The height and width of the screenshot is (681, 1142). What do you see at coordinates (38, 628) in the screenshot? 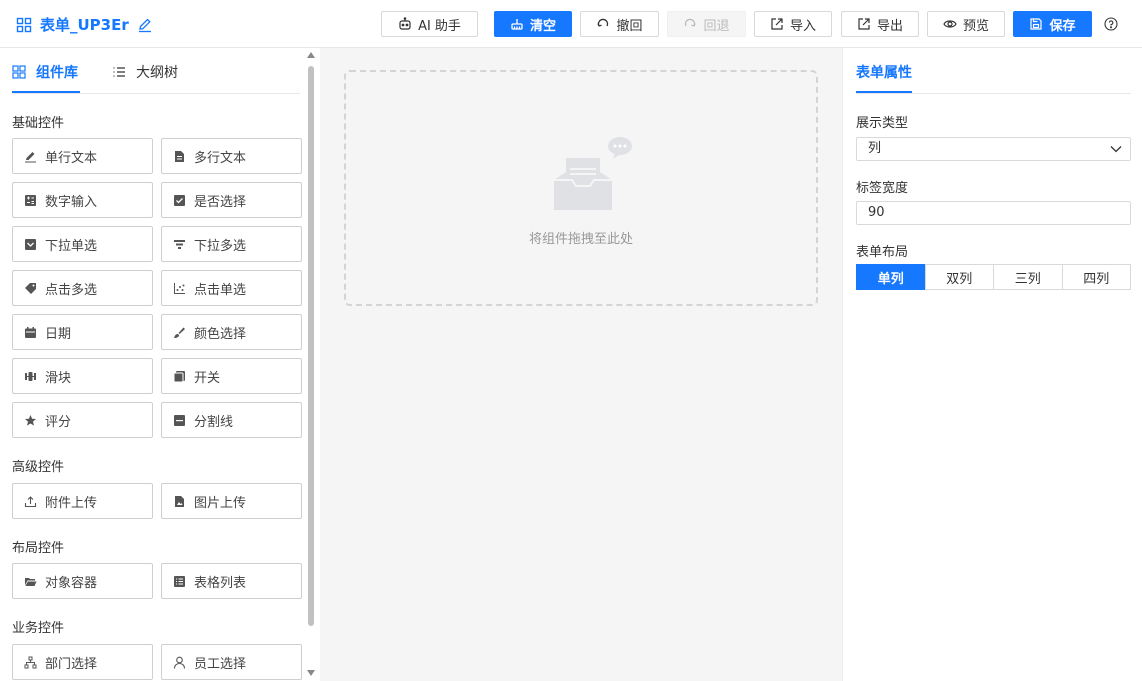
I see `section-business: 业务控件` at bounding box center [38, 628].